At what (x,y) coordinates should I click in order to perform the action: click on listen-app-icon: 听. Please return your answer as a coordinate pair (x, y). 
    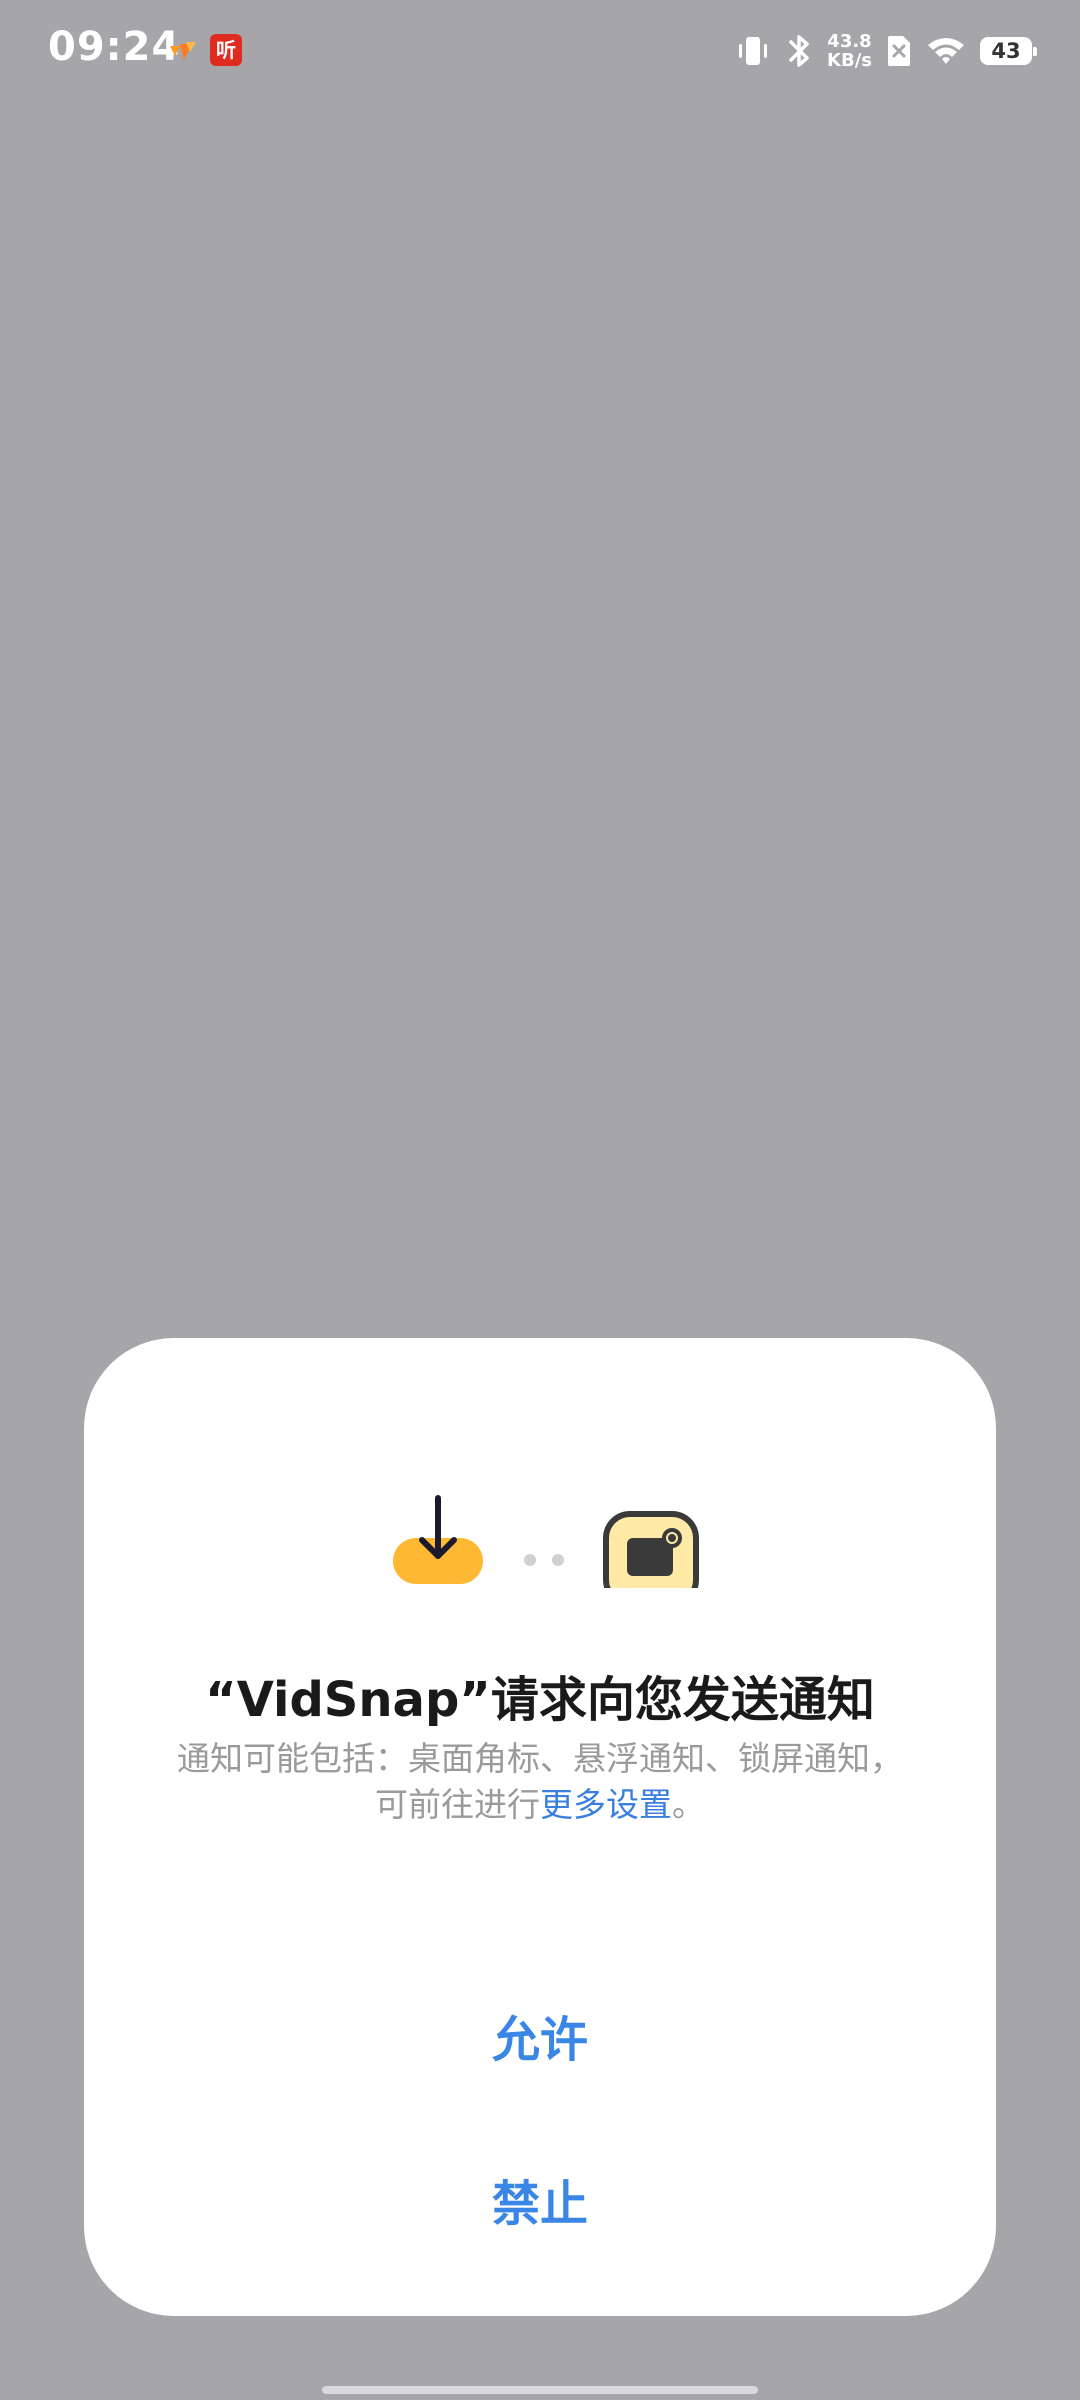
    Looking at the image, I should click on (226, 50).